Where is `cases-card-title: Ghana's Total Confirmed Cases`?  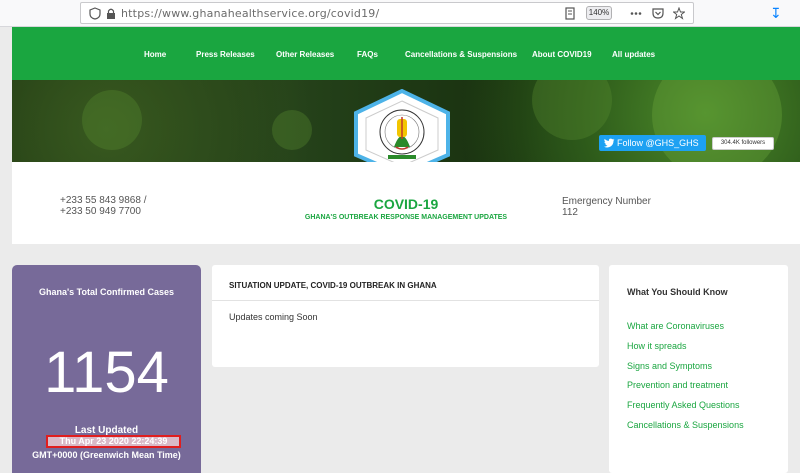
cases-card-title: Ghana's Total Confirmed Cases is located at coordinates (106, 292).